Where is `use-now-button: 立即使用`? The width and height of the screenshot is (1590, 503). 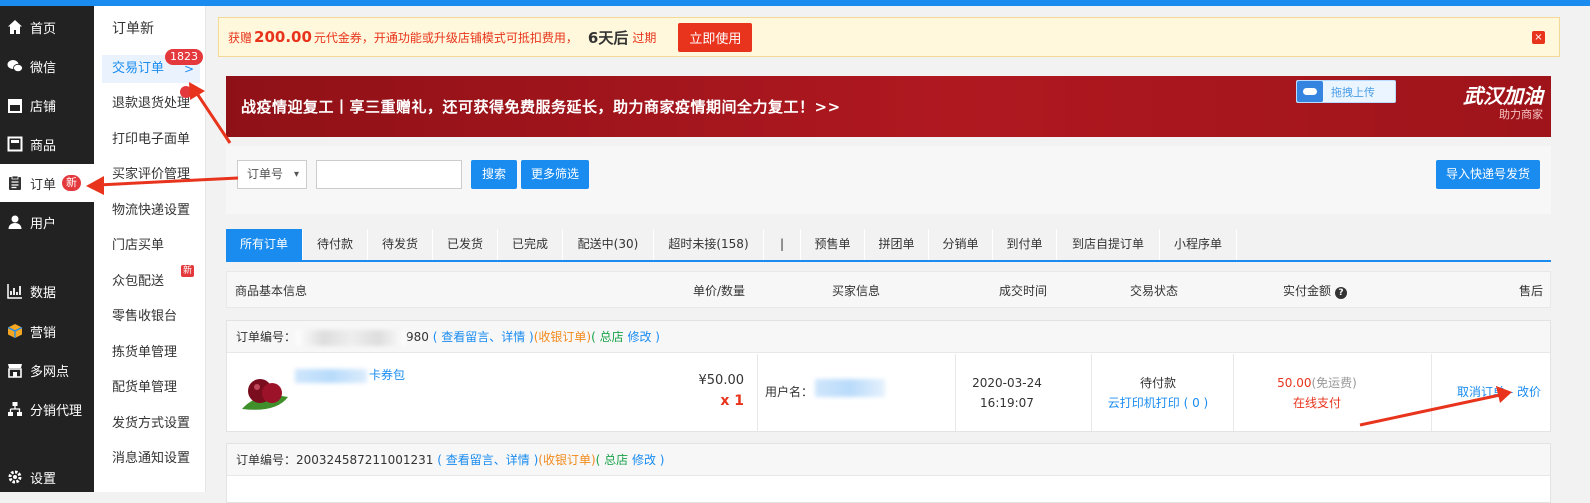
use-now-button: 立即使用 is located at coordinates (715, 37).